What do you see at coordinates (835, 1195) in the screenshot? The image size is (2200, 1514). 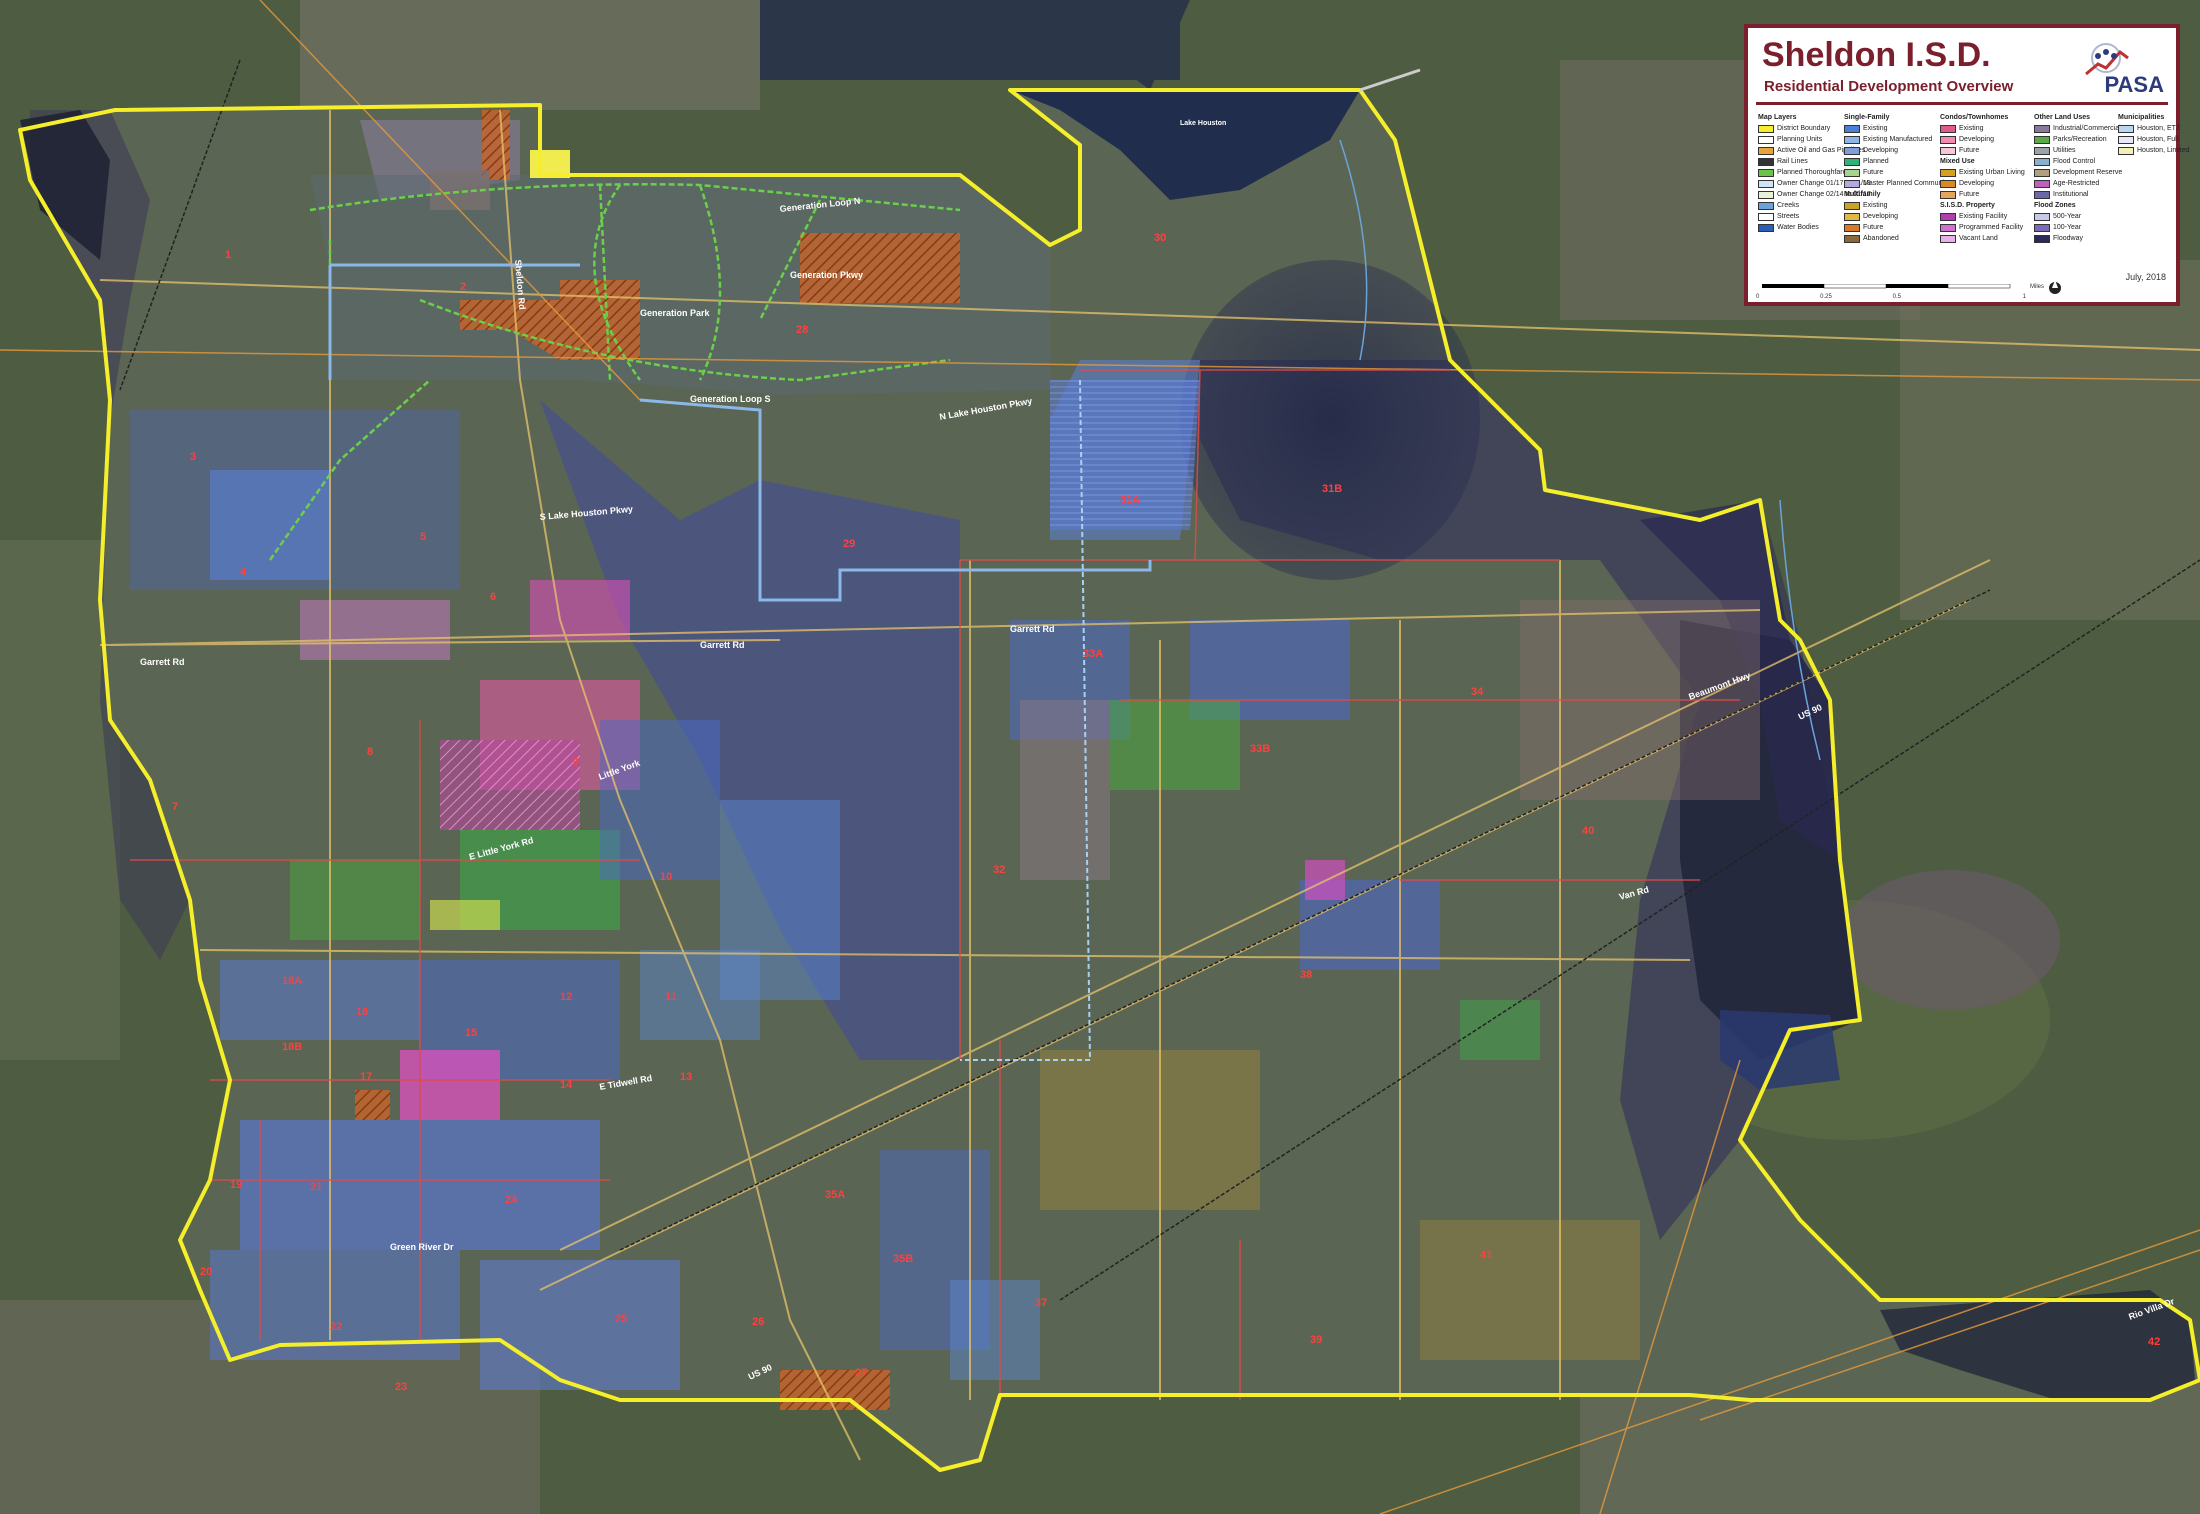 I see `planning-unit-label: 35A` at bounding box center [835, 1195].